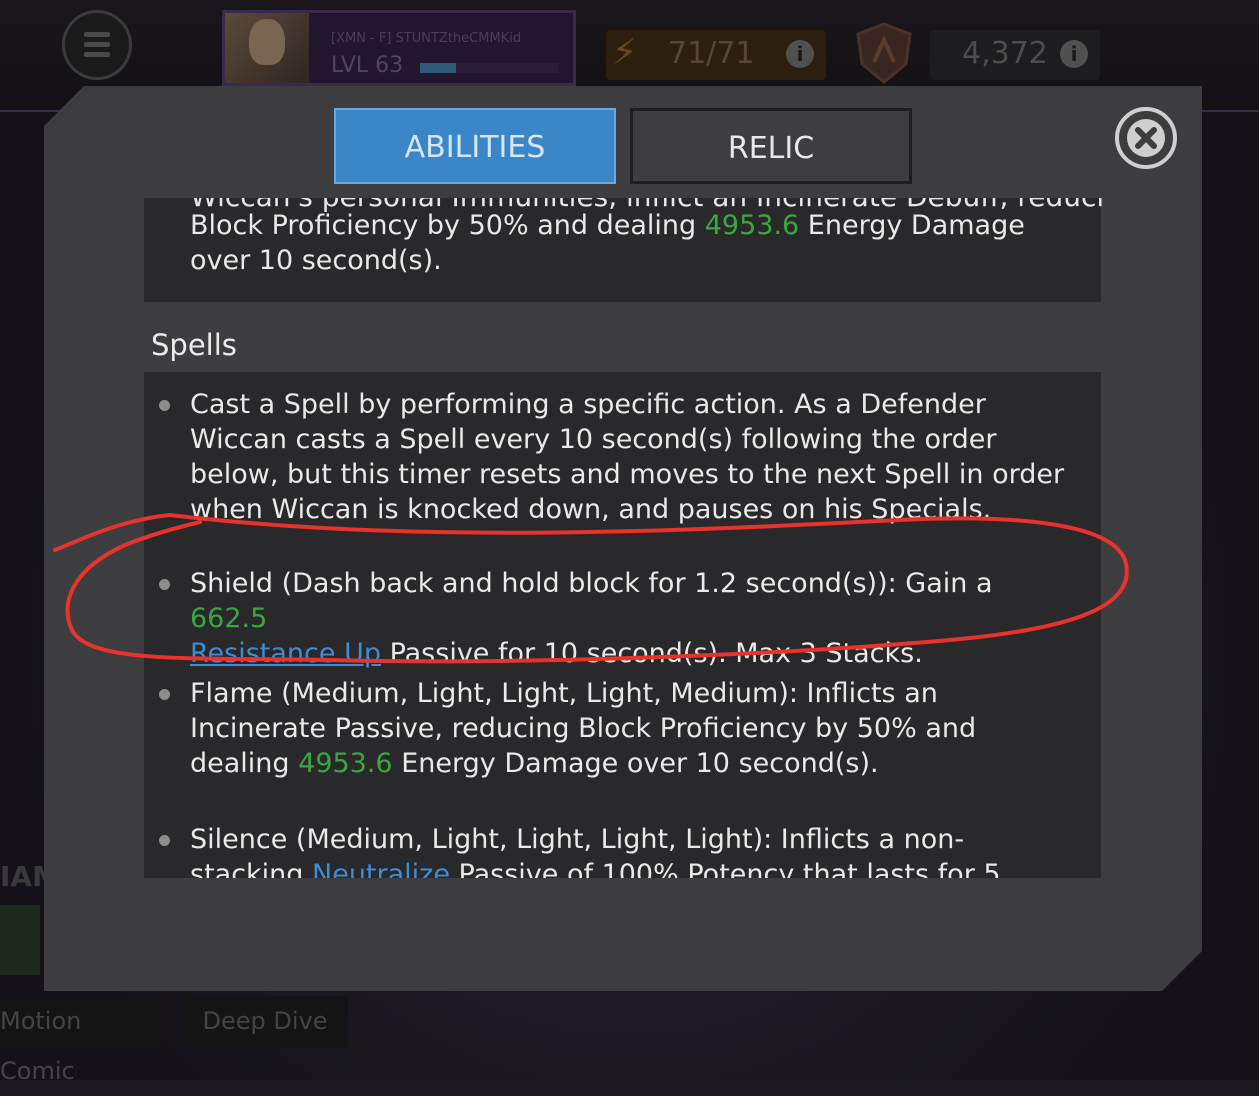 The height and width of the screenshot is (1096, 1259). I want to click on neutralize-link: Neutralize, so click(381, 868).